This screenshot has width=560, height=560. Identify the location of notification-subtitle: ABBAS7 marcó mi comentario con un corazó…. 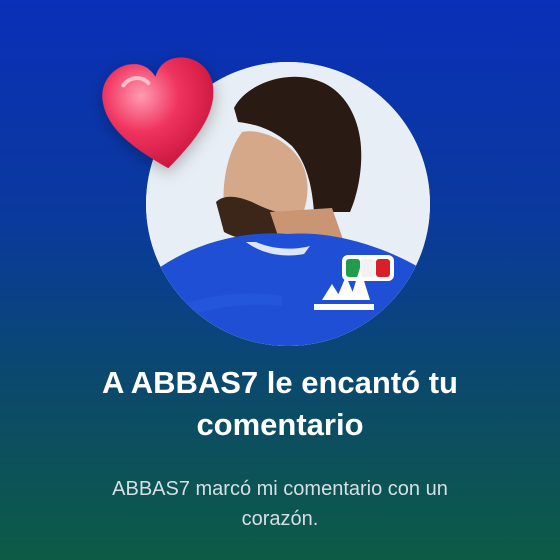
(280, 504).